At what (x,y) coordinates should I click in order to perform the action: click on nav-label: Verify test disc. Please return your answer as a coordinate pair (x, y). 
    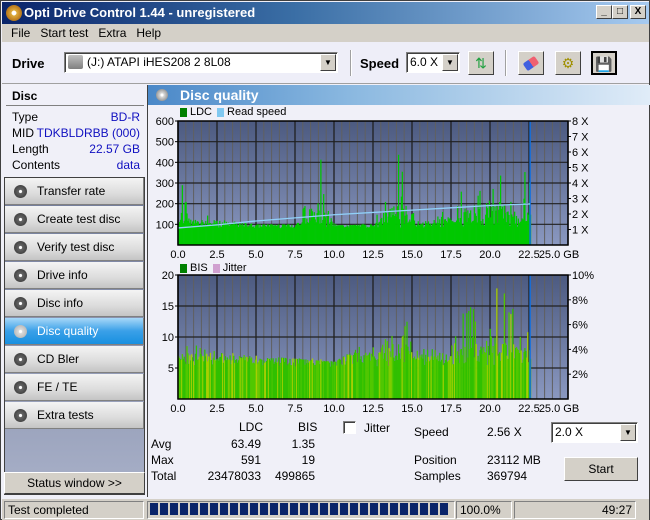
    Looking at the image, I should click on (76, 247).